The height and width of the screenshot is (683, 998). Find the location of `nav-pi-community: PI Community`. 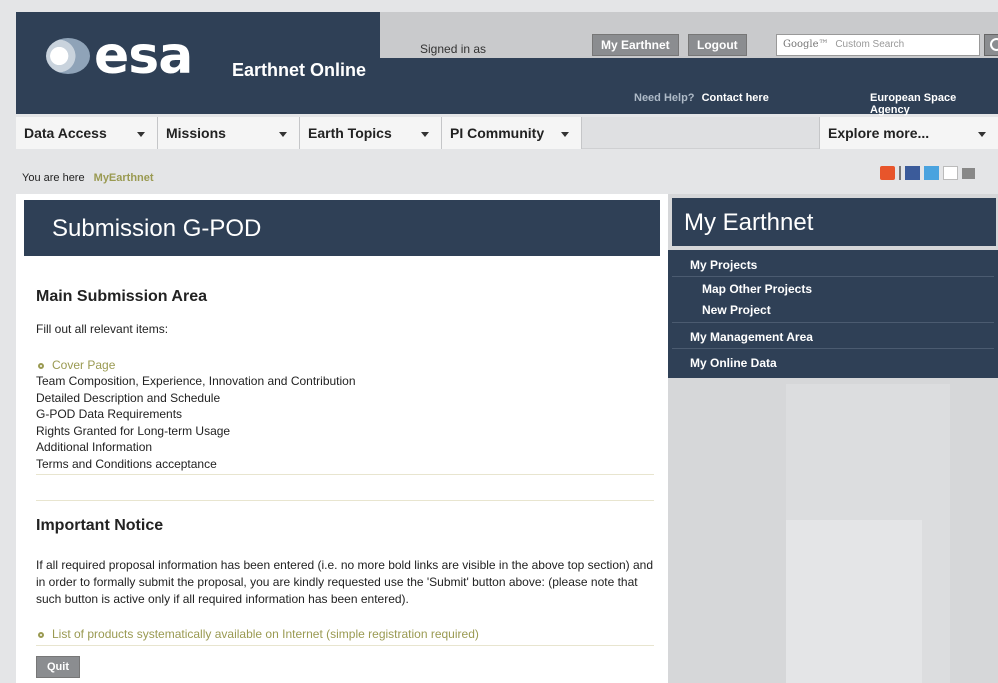

nav-pi-community: PI Community is located at coordinates (512, 133).